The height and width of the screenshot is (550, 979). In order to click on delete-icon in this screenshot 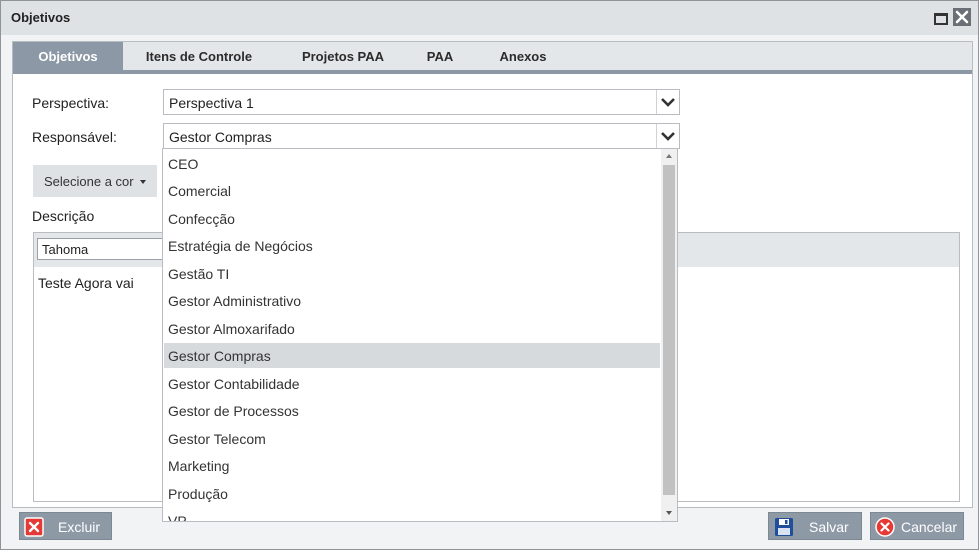, I will do `click(34, 527)`.